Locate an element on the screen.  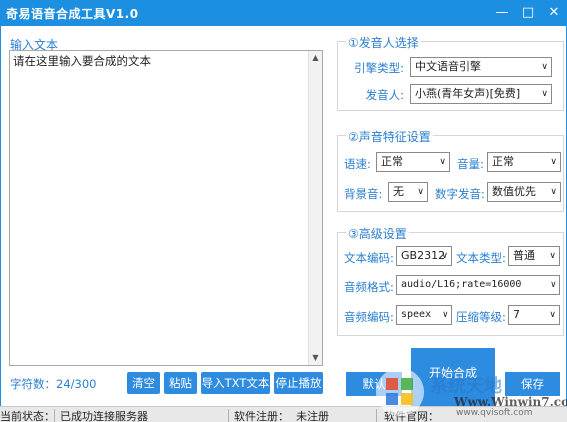
compress-level-value: 7 is located at coordinates (516, 314).